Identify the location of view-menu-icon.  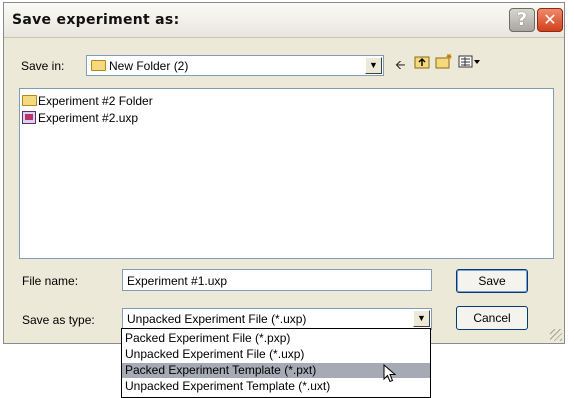
(470, 63).